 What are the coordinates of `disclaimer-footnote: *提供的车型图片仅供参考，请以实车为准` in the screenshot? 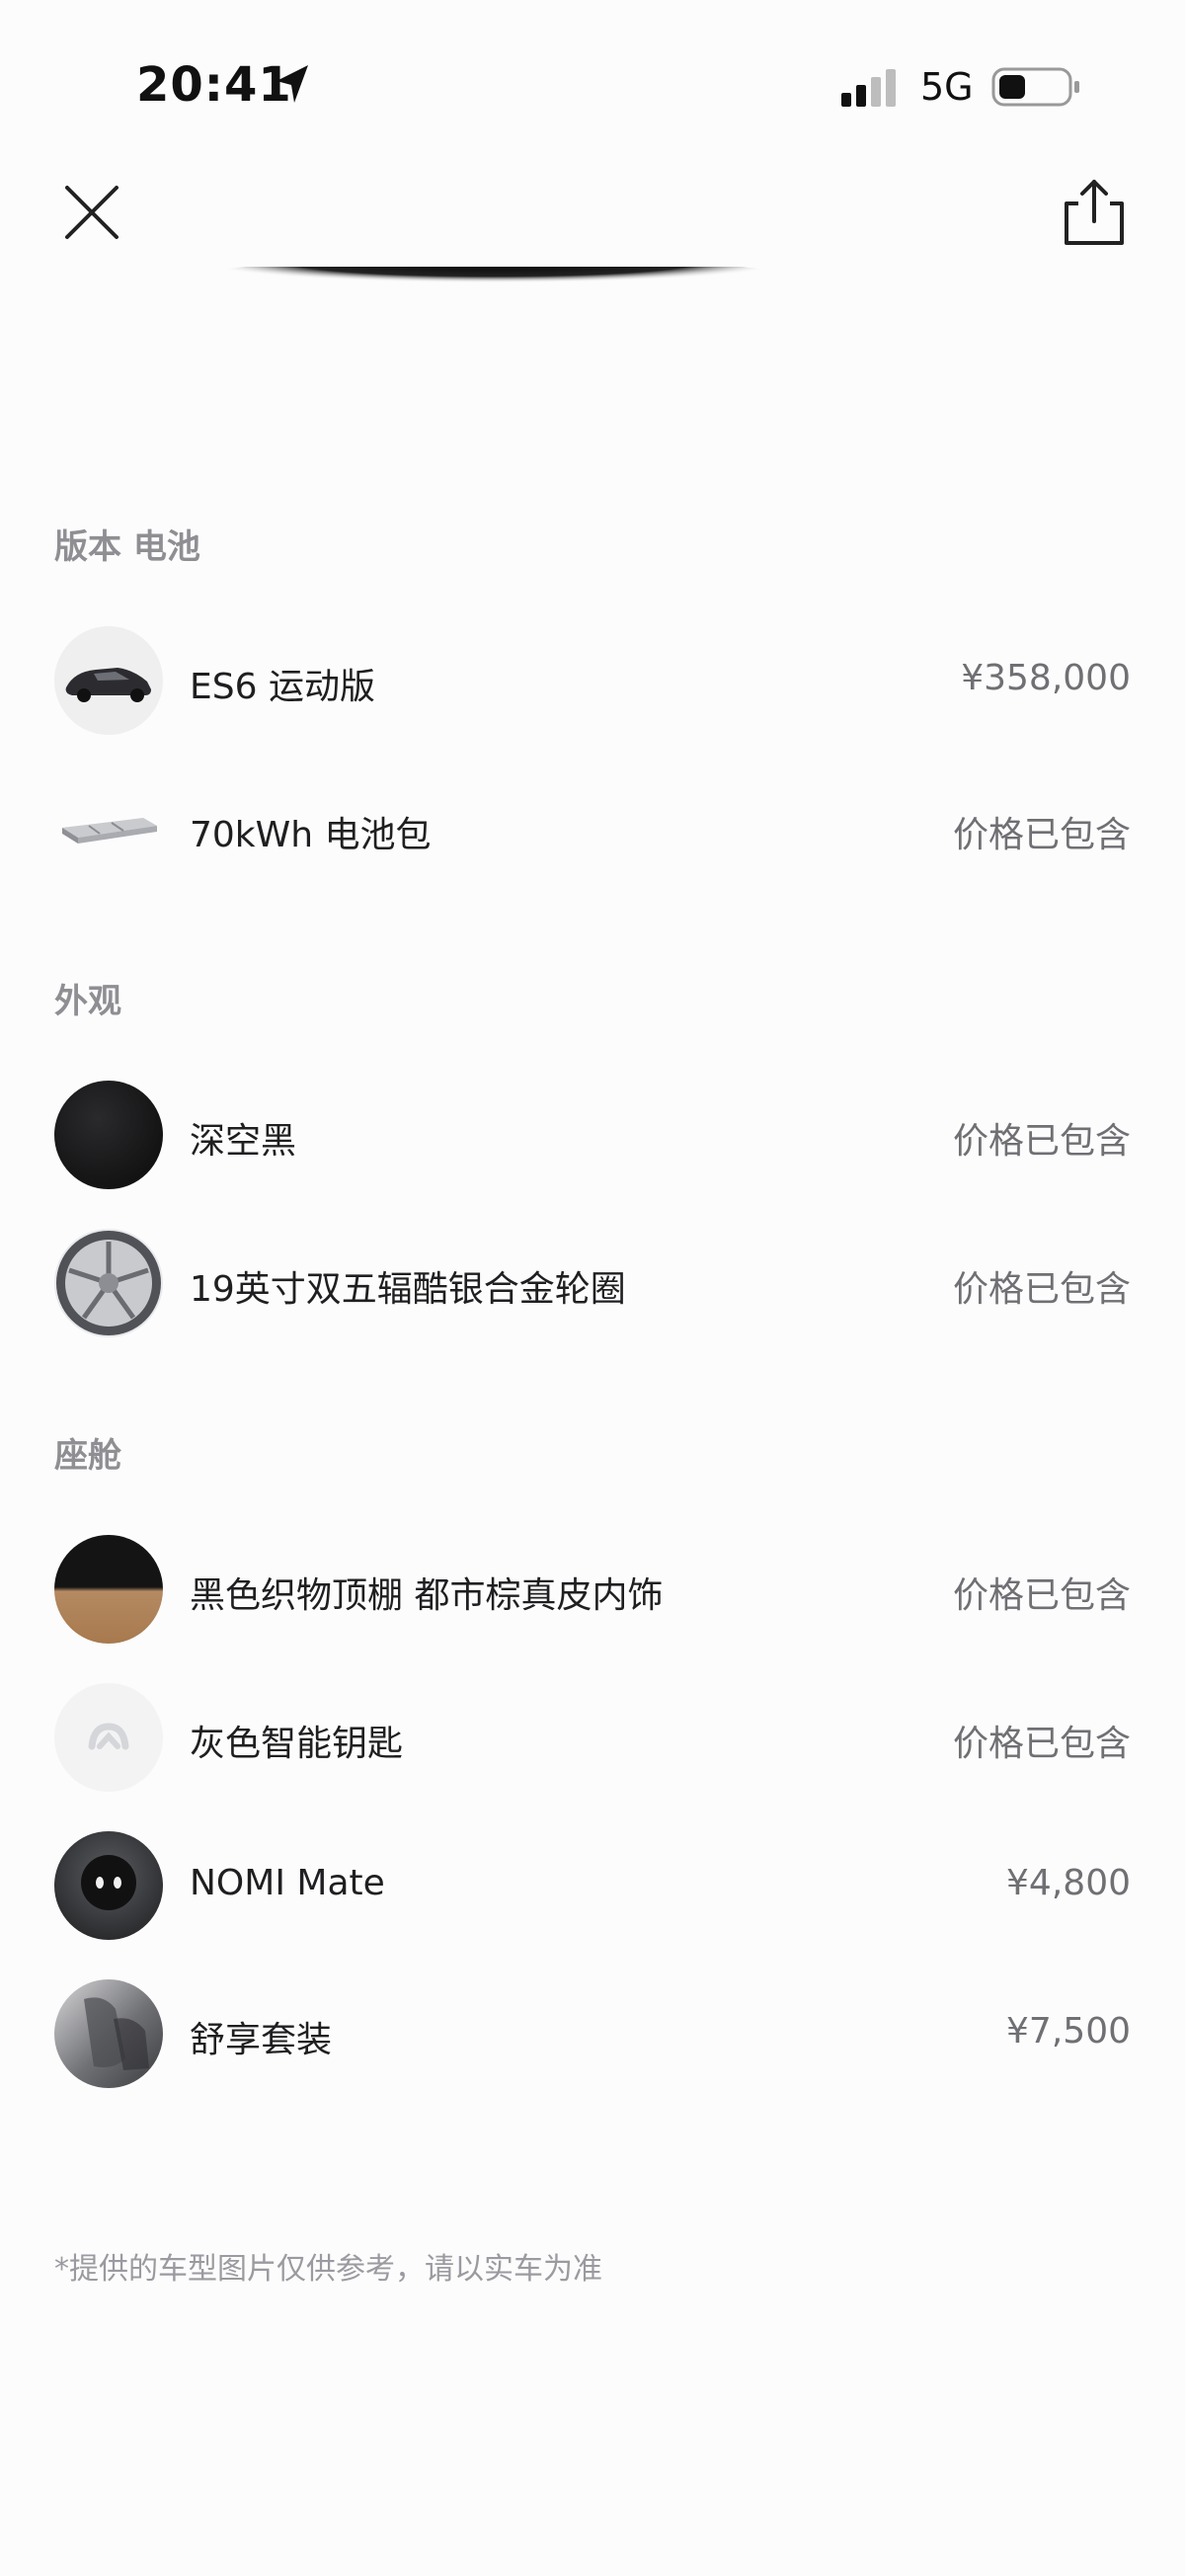 It's located at (328, 2269).